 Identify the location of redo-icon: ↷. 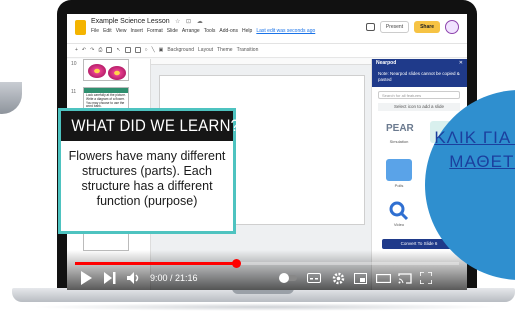
(92, 50).